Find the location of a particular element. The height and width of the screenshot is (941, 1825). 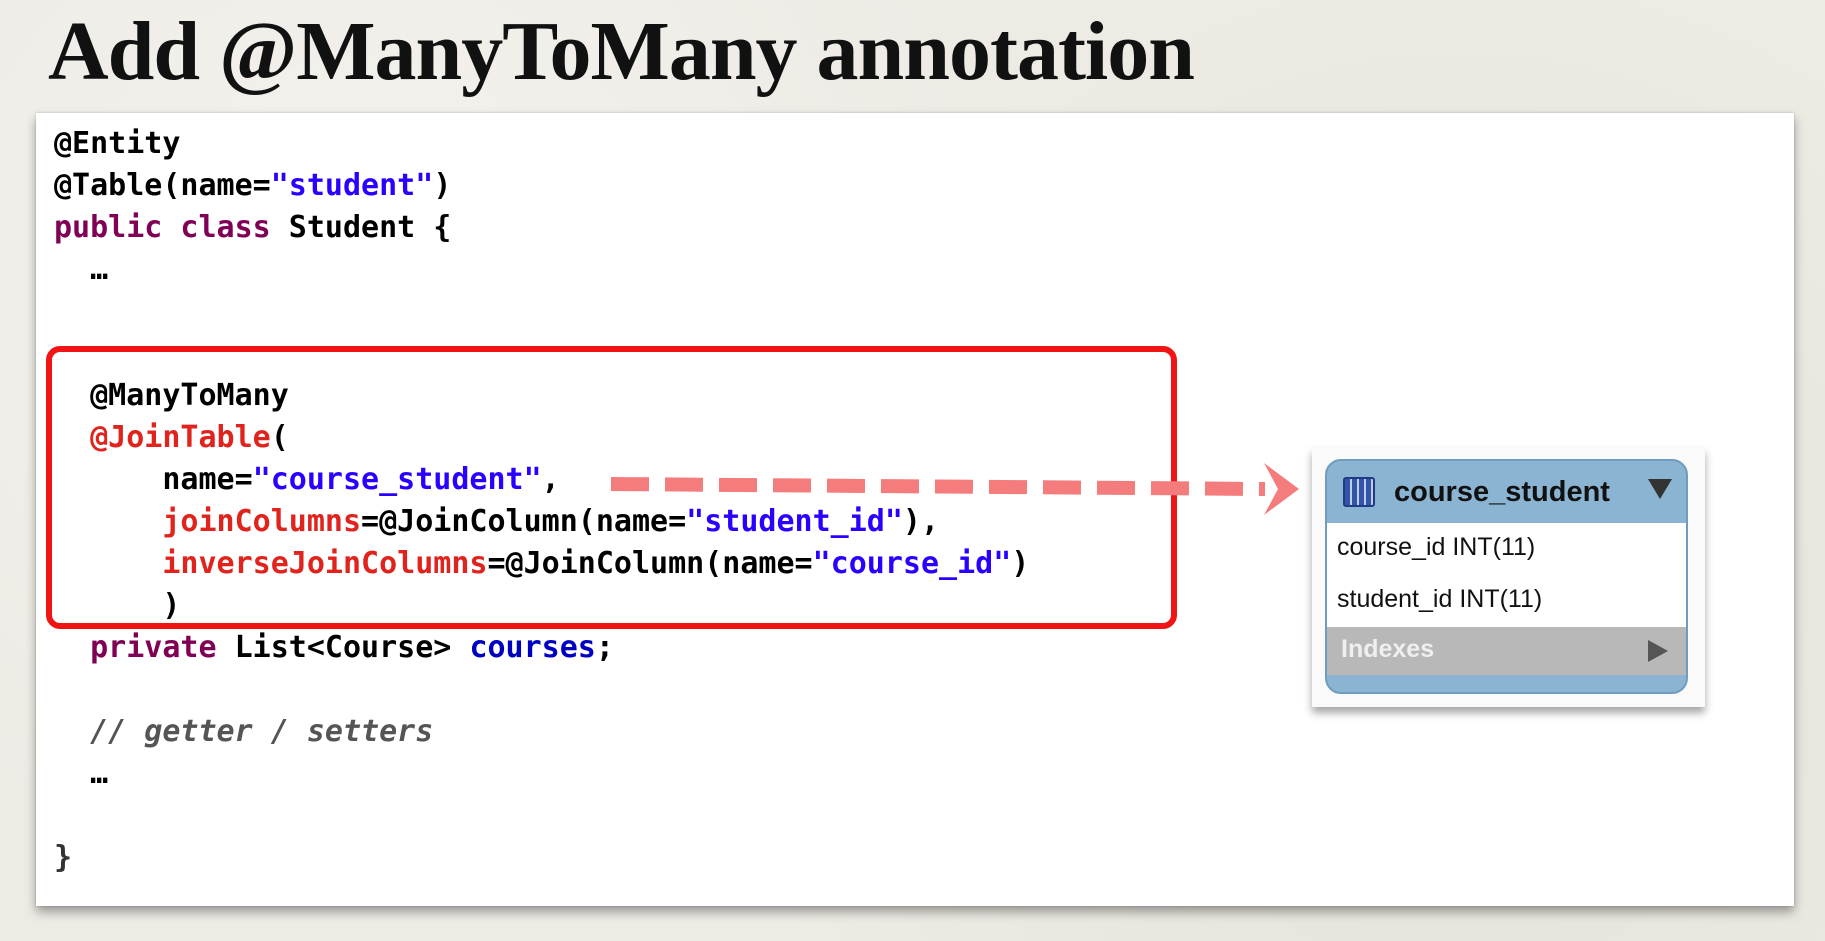

code-line: } is located at coordinates (541, 858).